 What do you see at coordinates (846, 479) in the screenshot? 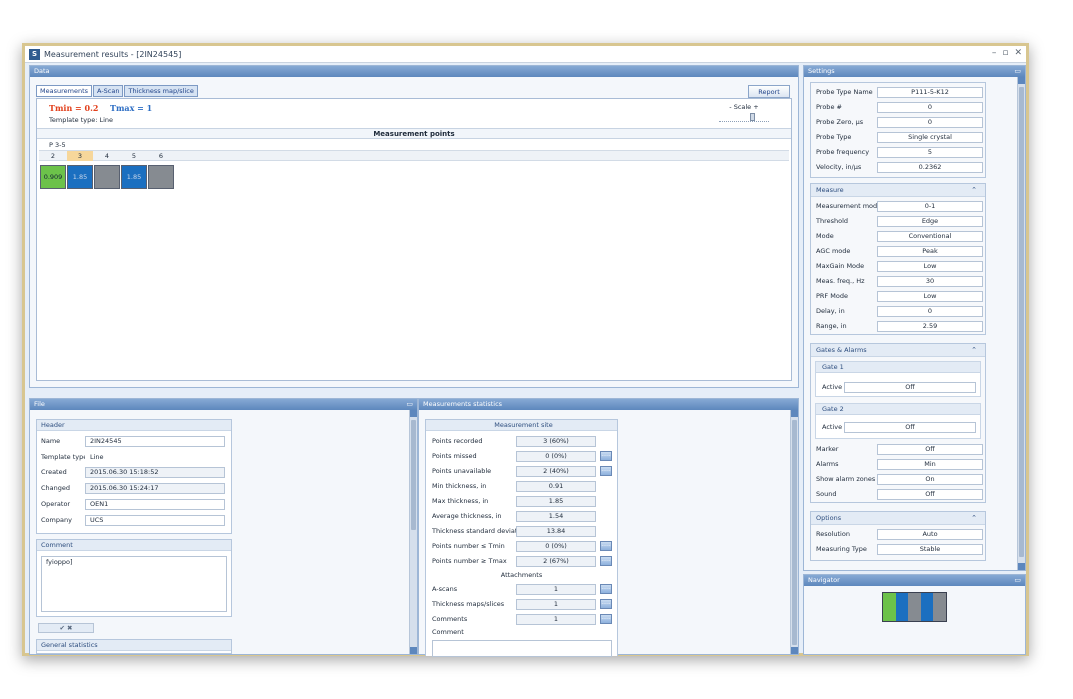
I see `setting-label: Show alarm zones` at bounding box center [846, 479].